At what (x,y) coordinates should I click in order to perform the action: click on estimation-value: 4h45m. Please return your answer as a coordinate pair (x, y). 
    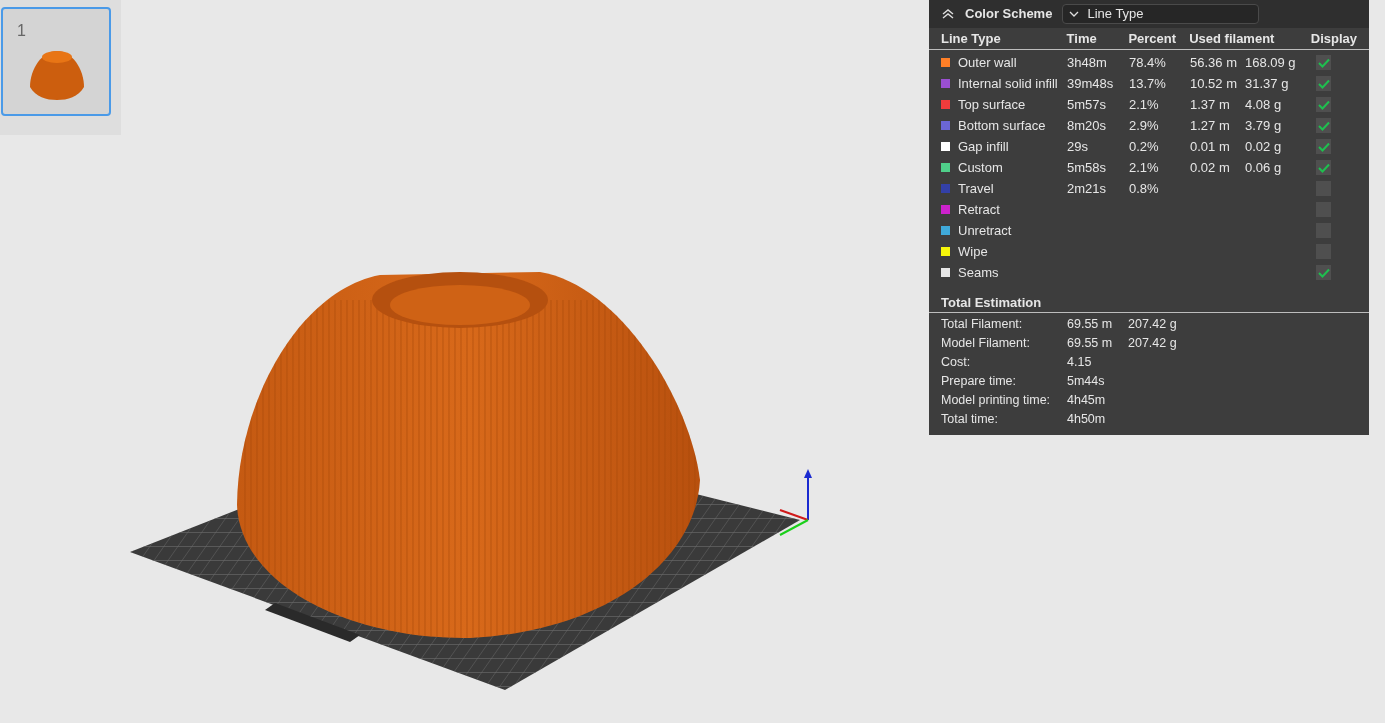
    Looking at the image, I should click on (1087, 401).